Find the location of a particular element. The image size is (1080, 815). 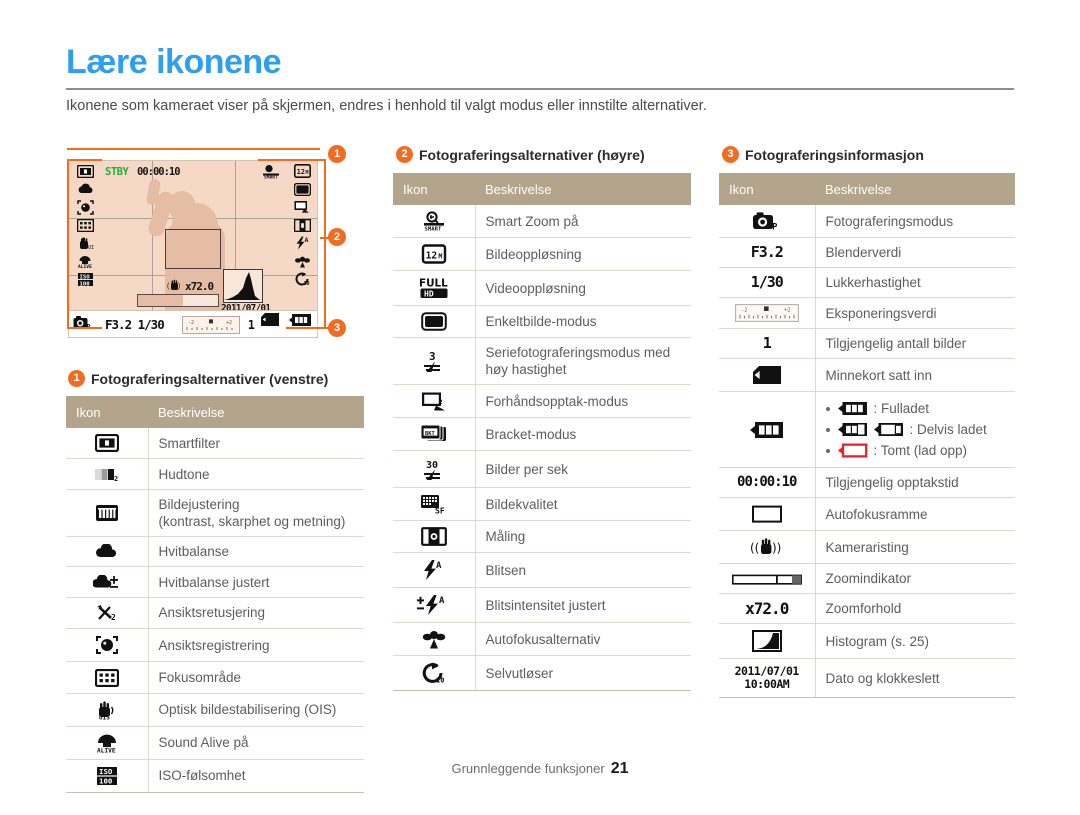

callout-bracket-right is located at coordinates (306, 244).